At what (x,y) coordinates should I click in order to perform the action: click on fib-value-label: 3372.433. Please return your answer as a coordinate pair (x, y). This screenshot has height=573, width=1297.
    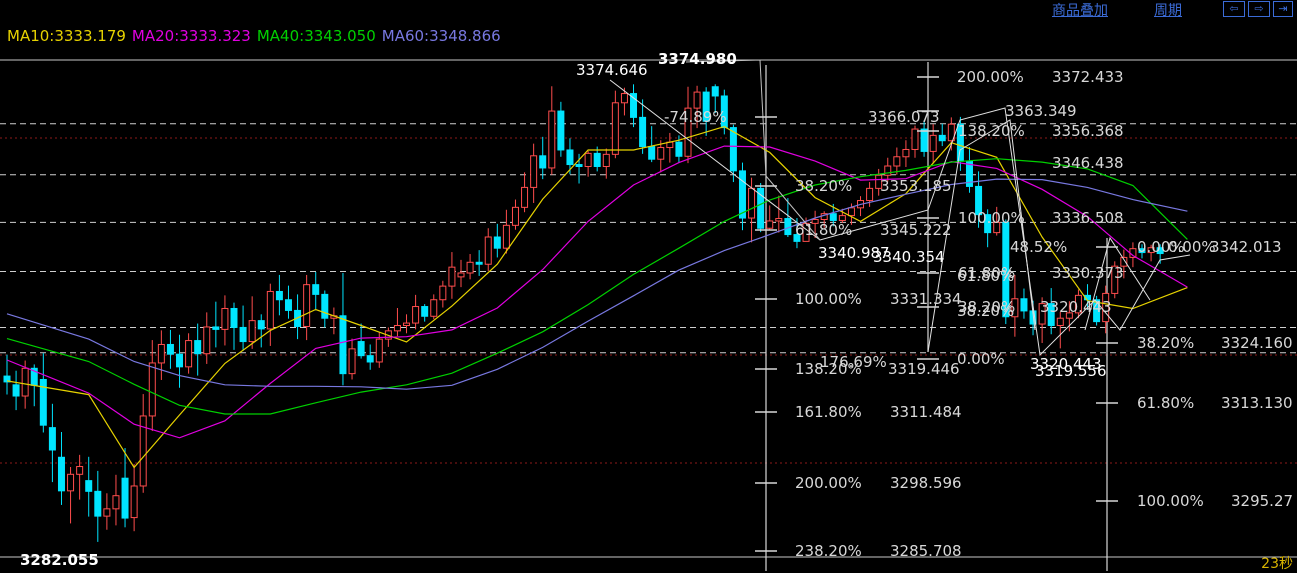
    Looking at the image, I should click on (1088, 77).